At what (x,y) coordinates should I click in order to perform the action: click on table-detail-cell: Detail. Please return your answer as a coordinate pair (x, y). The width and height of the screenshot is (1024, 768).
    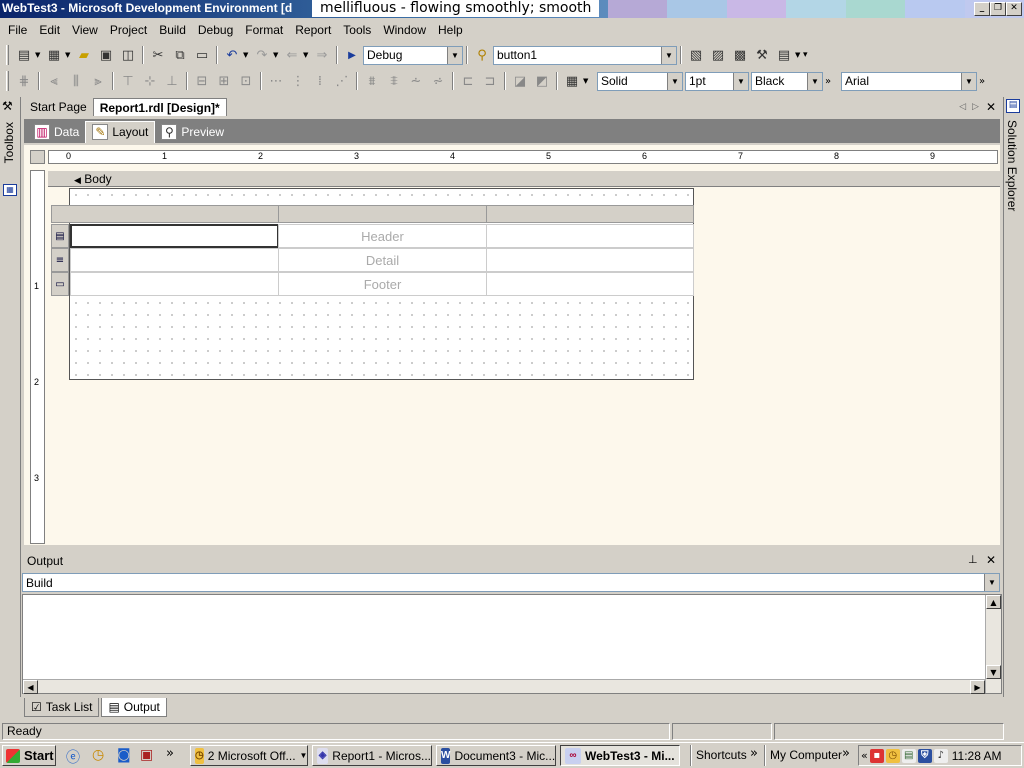
    Looking at the image, I should click on (382, 260).